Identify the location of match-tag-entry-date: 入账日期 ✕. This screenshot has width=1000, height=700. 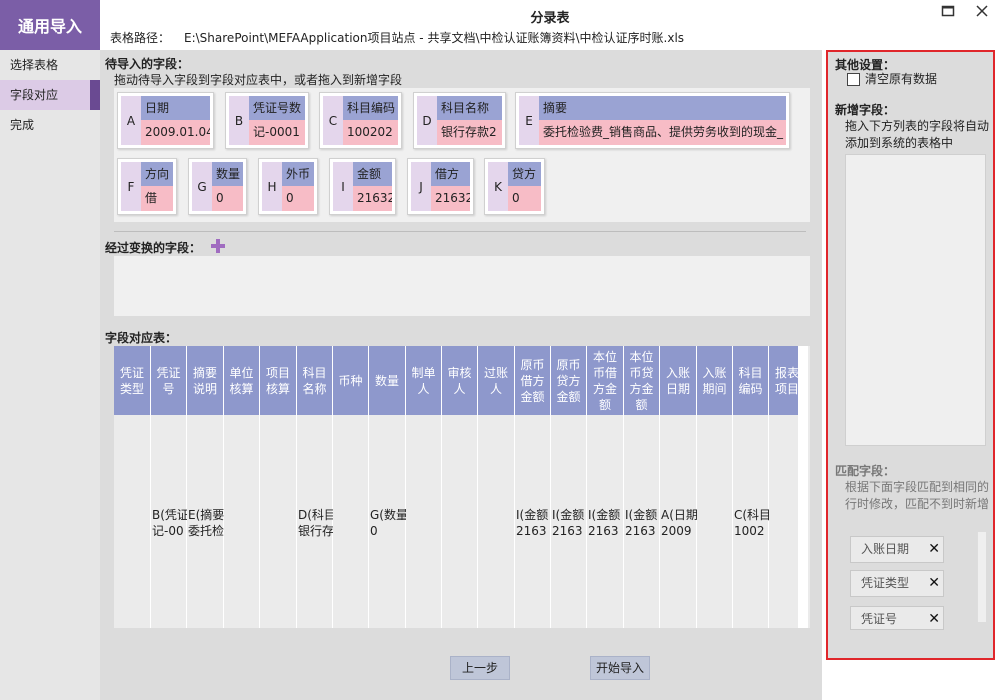
(897, 549).